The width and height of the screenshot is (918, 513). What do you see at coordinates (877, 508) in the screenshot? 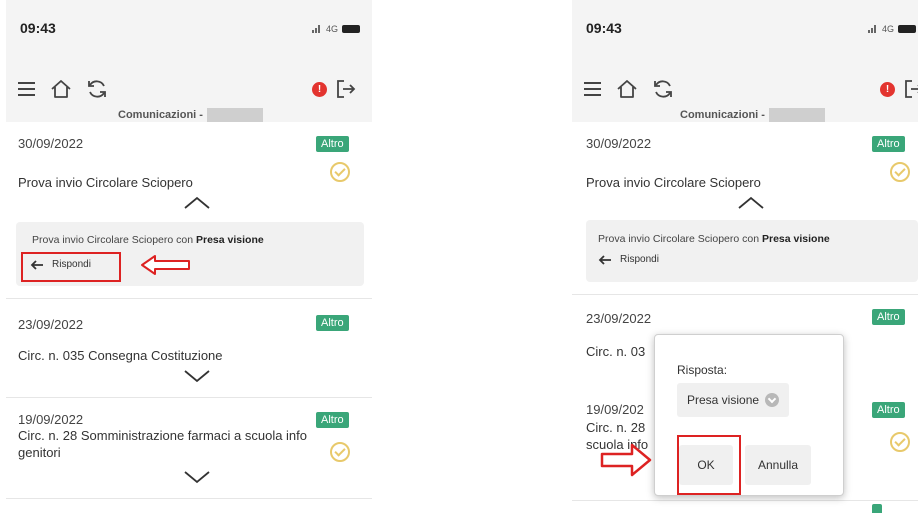
I see `category-tag` at bounding box center [877, 508].